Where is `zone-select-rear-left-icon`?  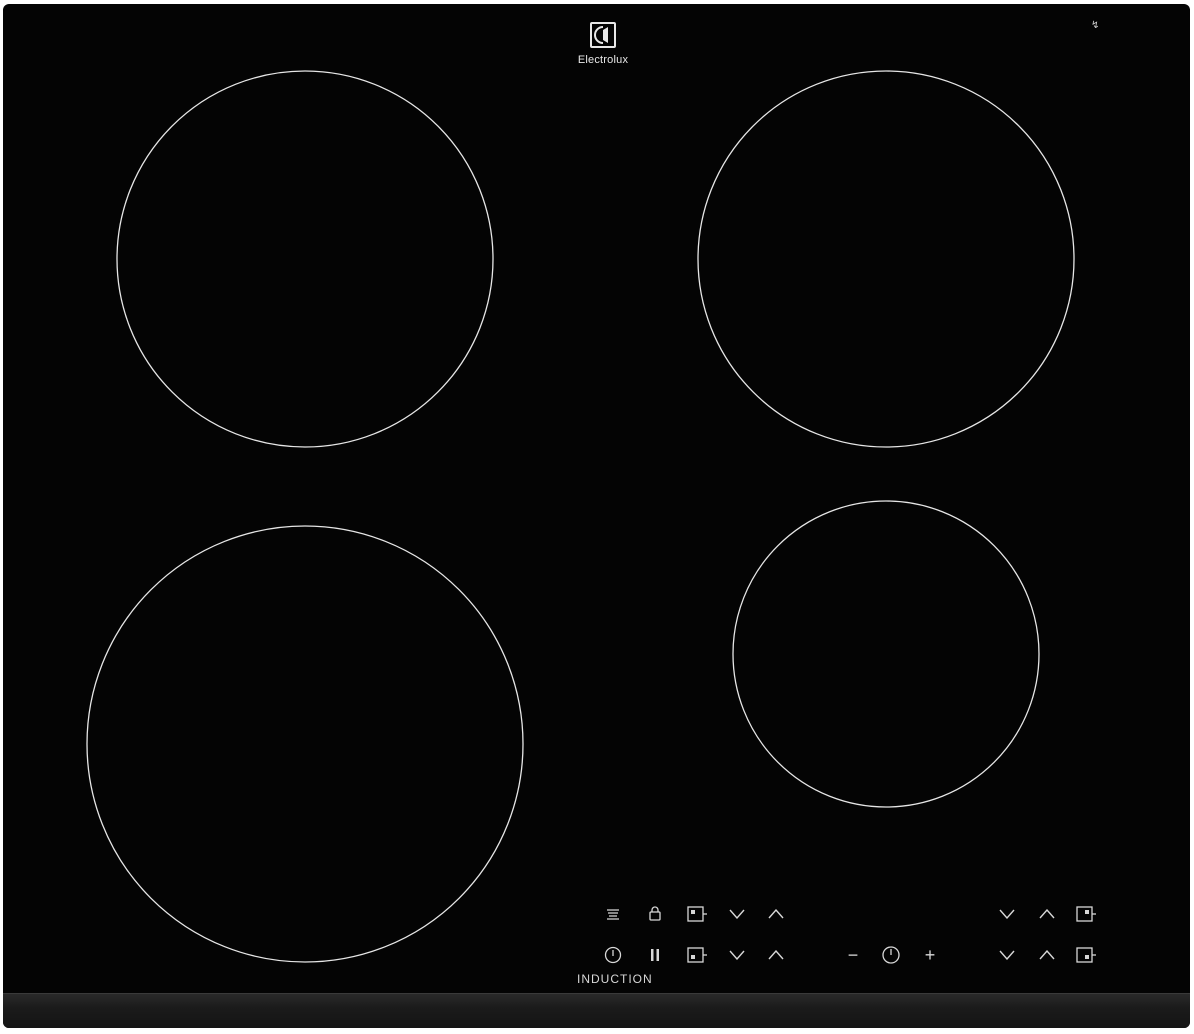 zone-select-rear-left-icon is located at coordinates (698, 914).